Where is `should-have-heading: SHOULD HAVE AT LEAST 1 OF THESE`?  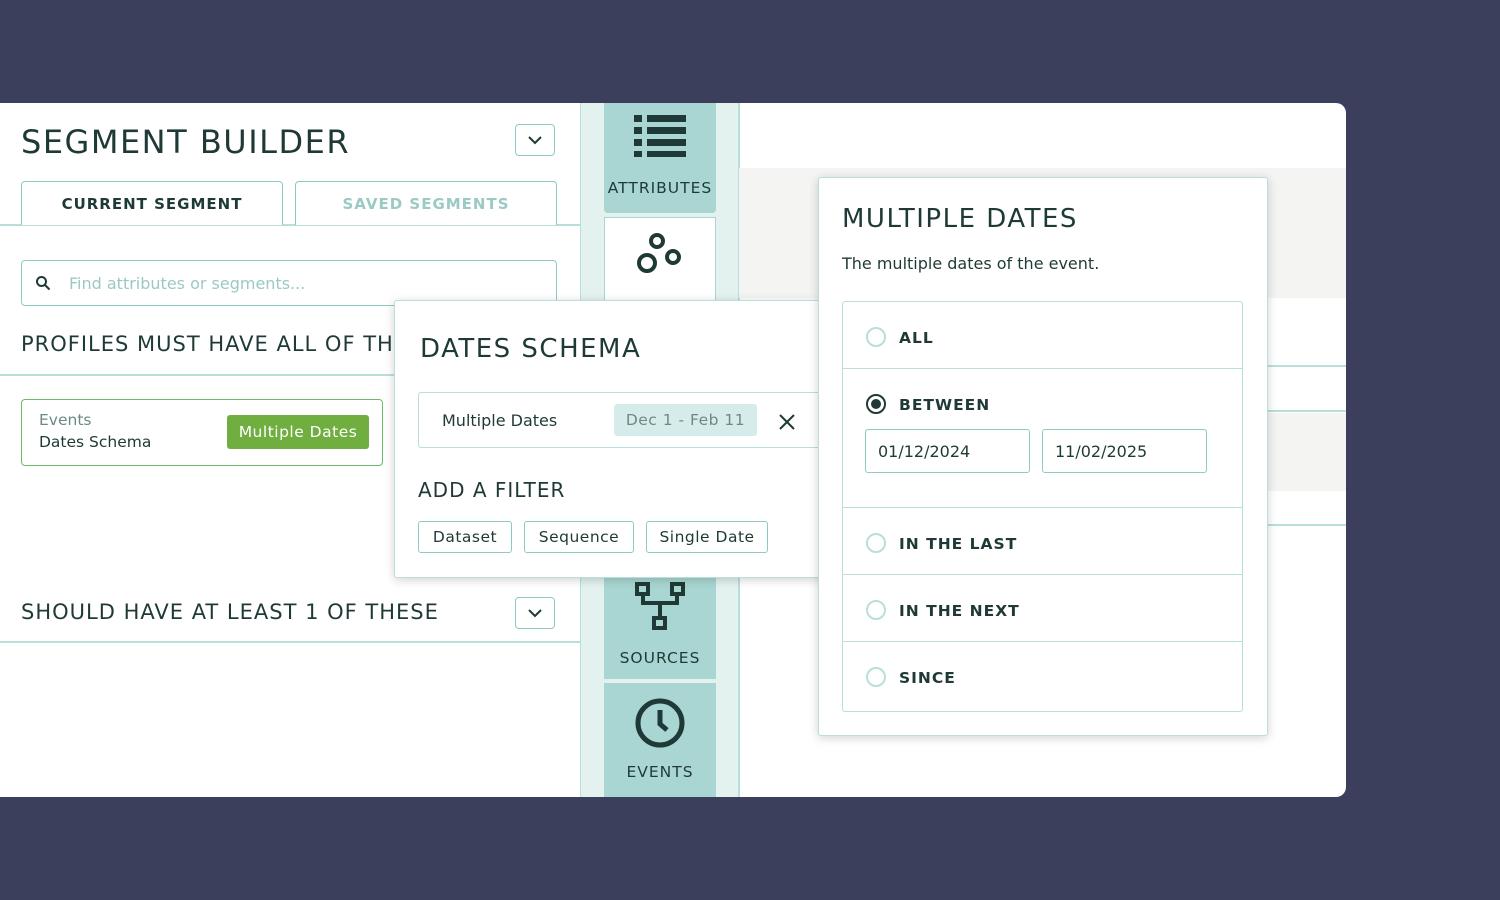 should-have-heading: SHOULD HAVE AT LEAST 1 OF THESE is located at coordinates (230, 612).